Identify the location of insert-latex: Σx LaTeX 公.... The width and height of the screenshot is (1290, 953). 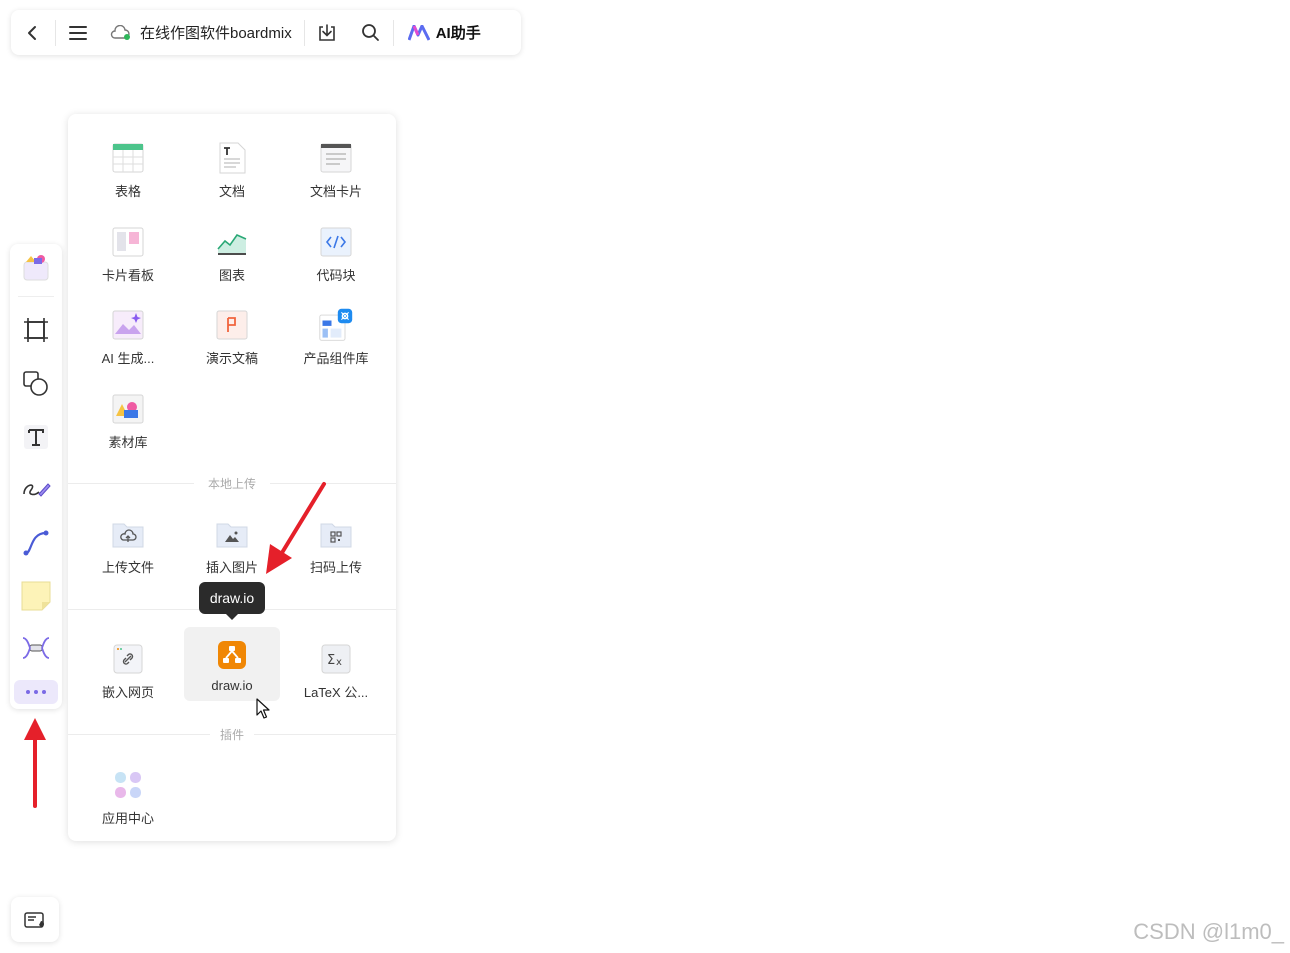
(336, 670).